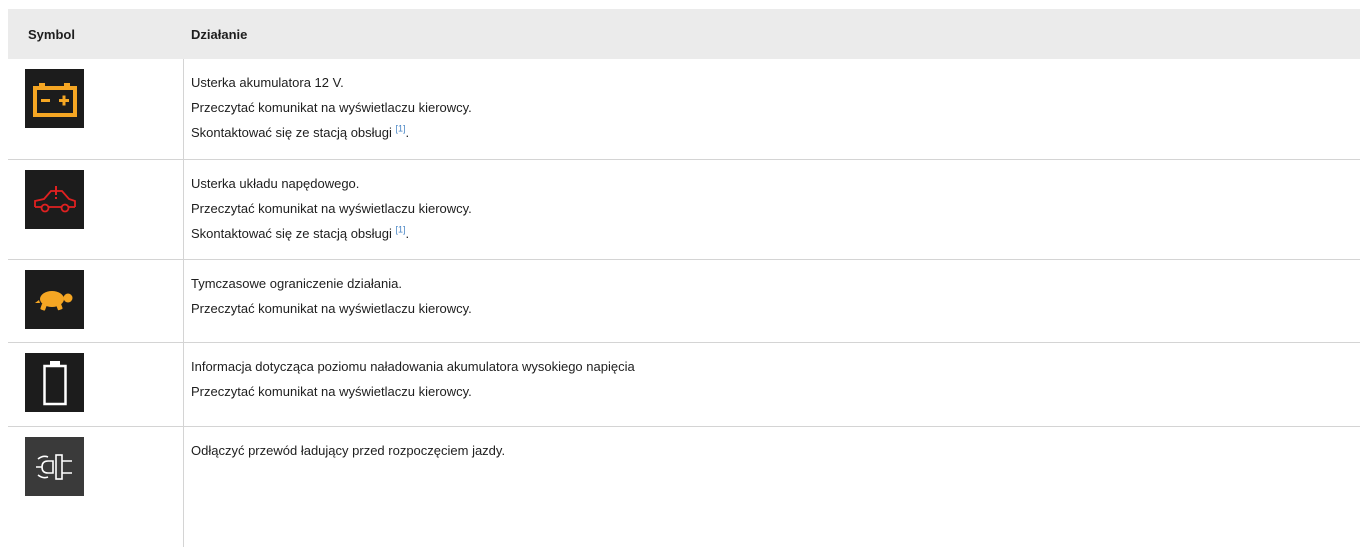  What do you see at coordinates (275, 183) in the screenshot?
I see `row-text-line: Usterka układu napędowego.` at bounding box center [275, 183].